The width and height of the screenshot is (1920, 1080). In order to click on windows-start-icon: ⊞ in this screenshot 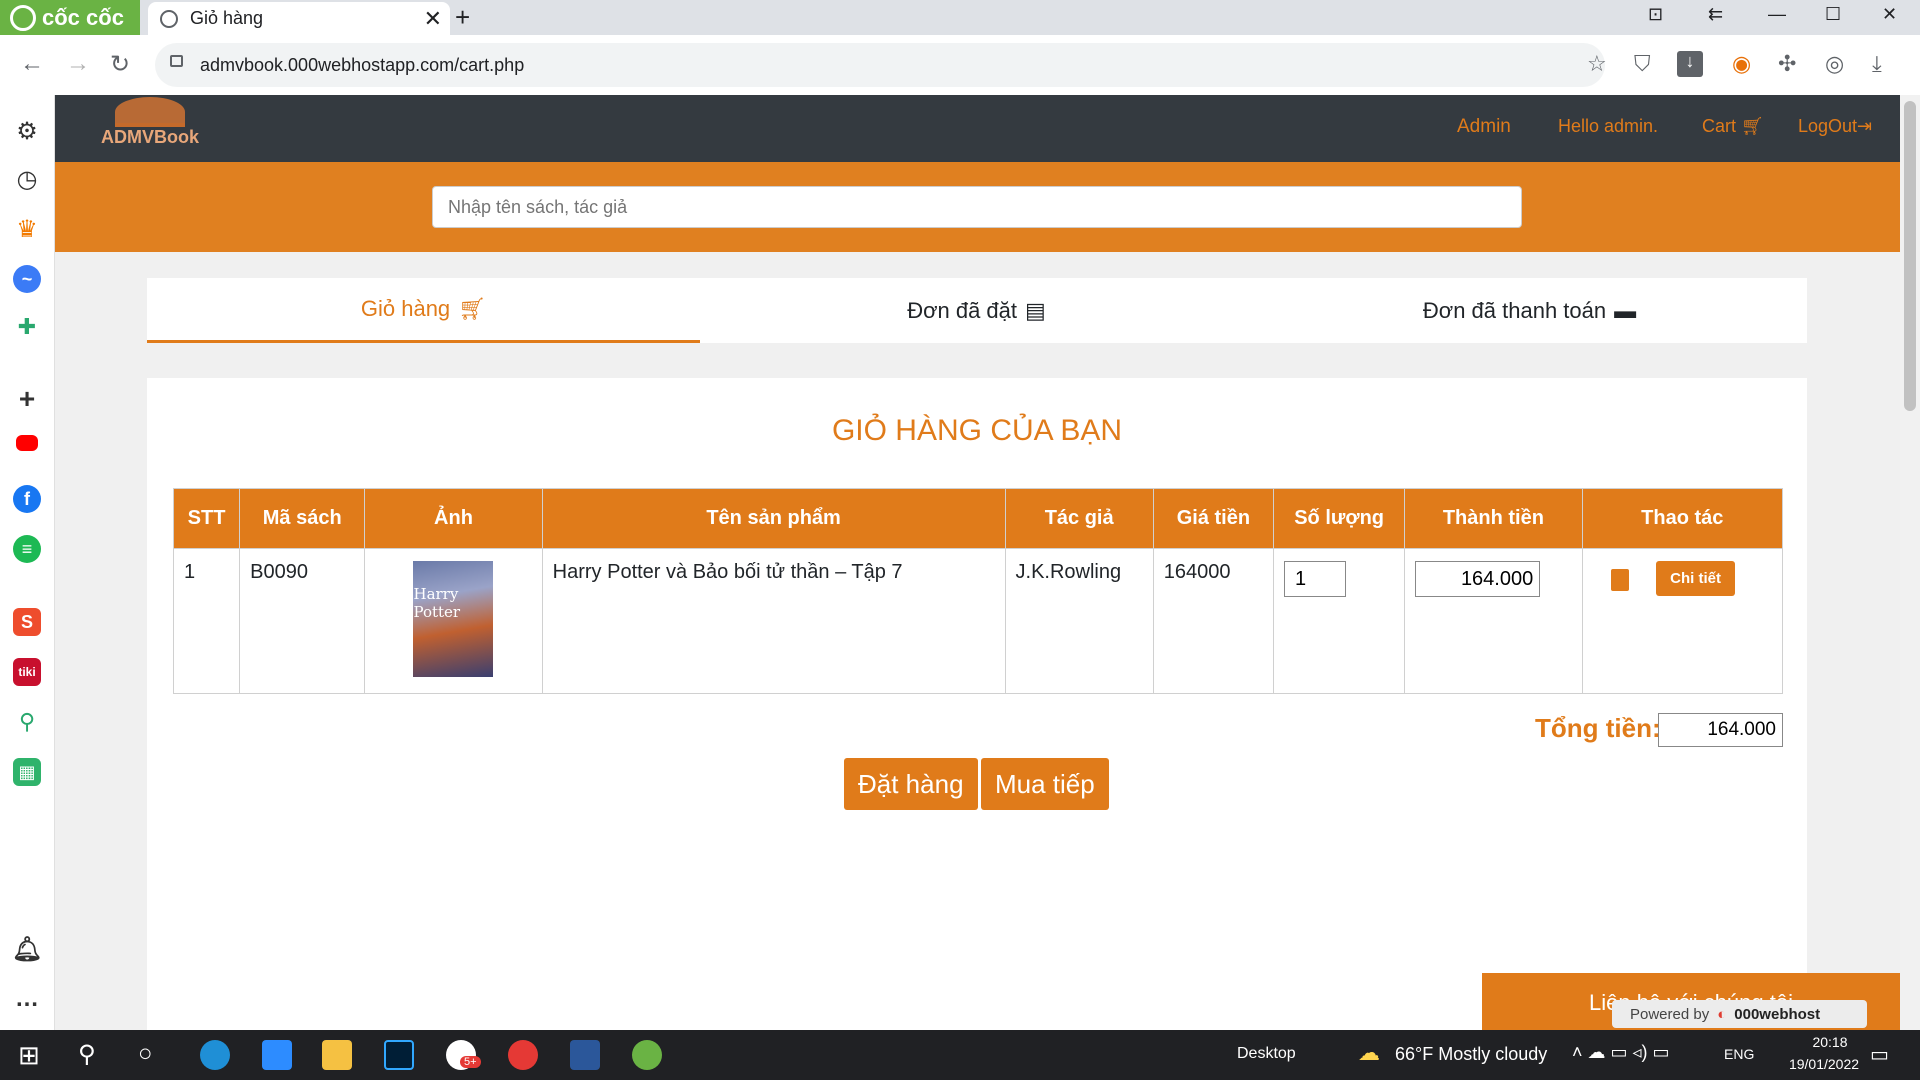, I will do `click(29, 1055)`.